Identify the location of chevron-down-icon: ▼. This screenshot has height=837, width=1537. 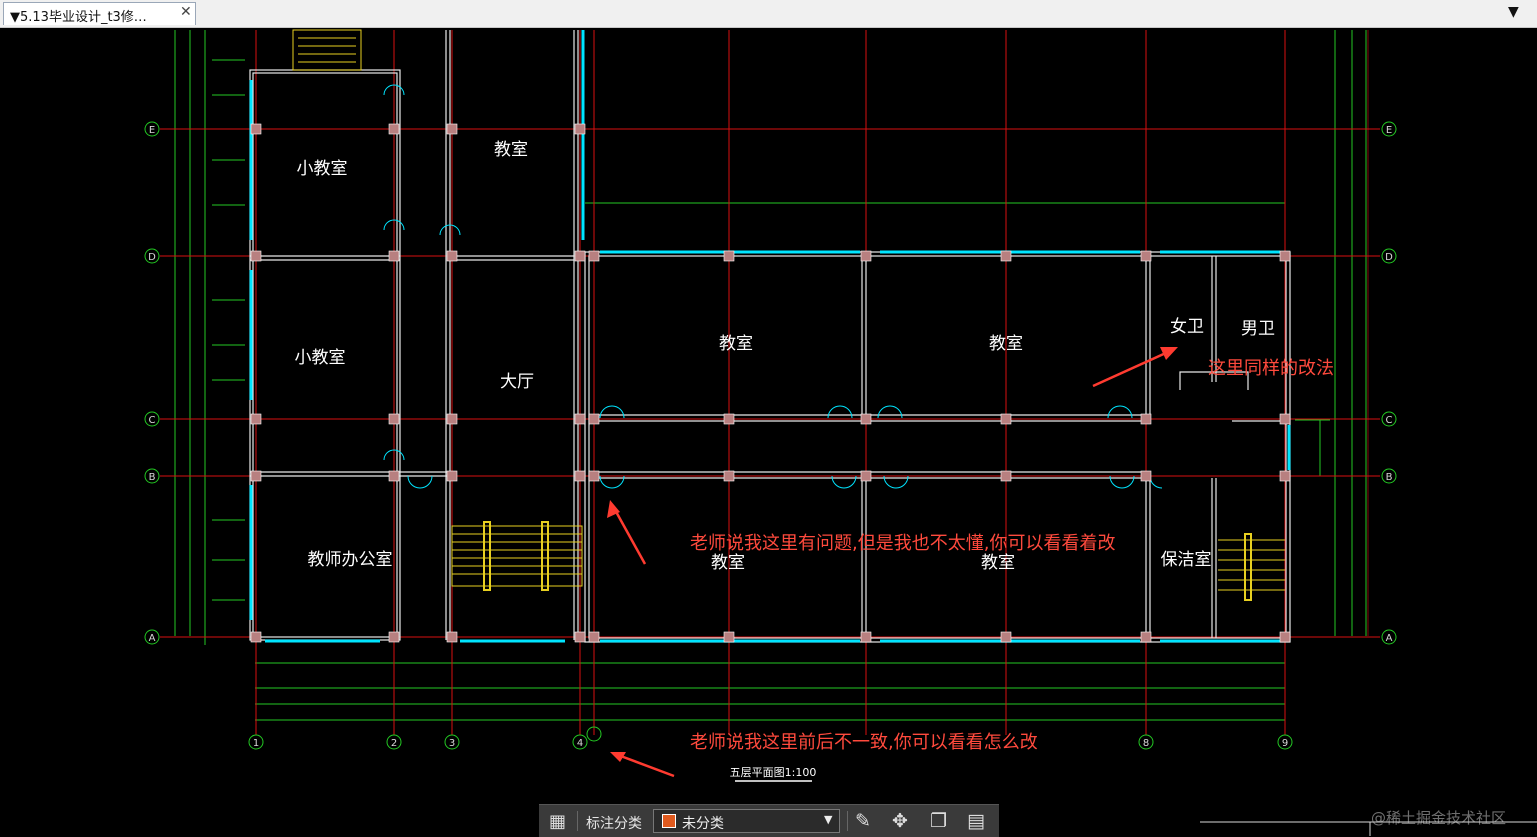
(828, 819).